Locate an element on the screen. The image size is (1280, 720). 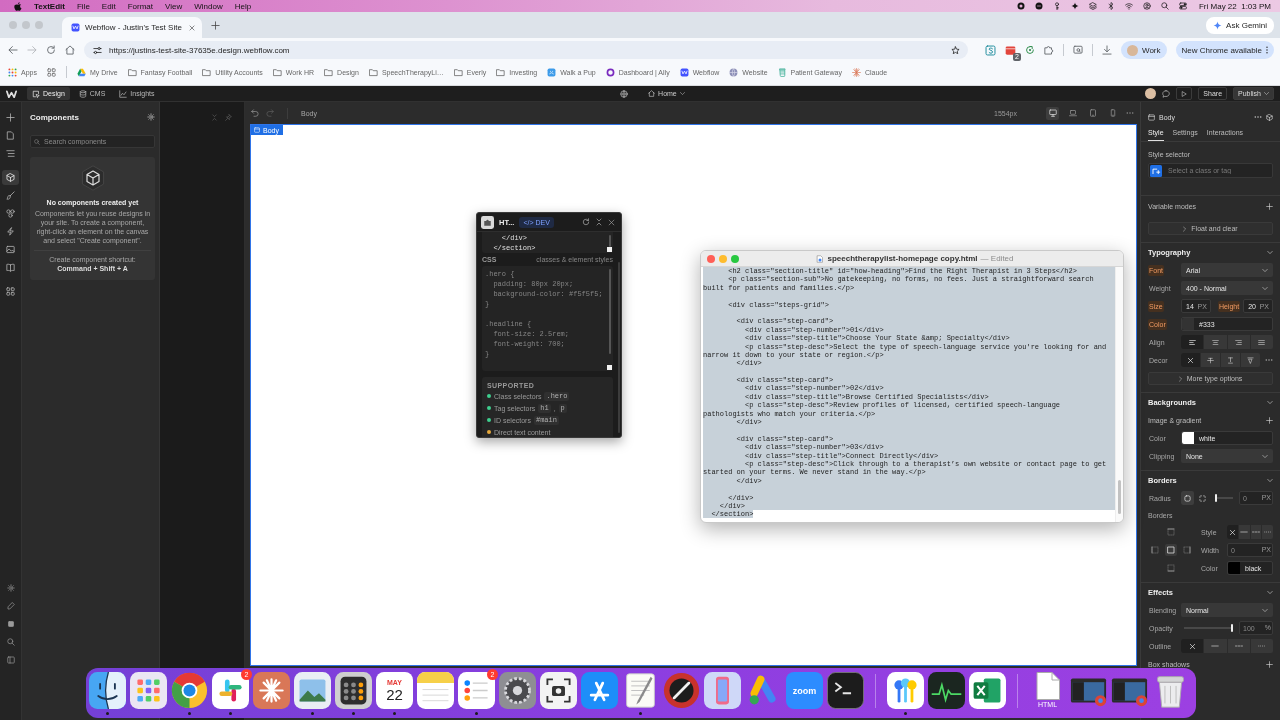
menu-item: Format is located at coordinates (140, 6).